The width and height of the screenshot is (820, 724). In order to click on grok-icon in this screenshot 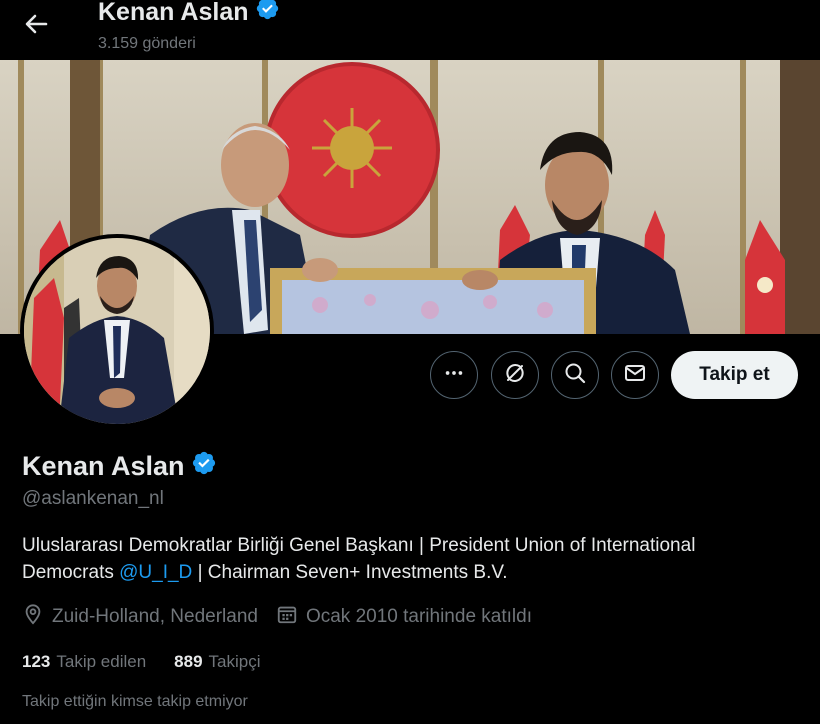, I will do `click(515, 375)`.